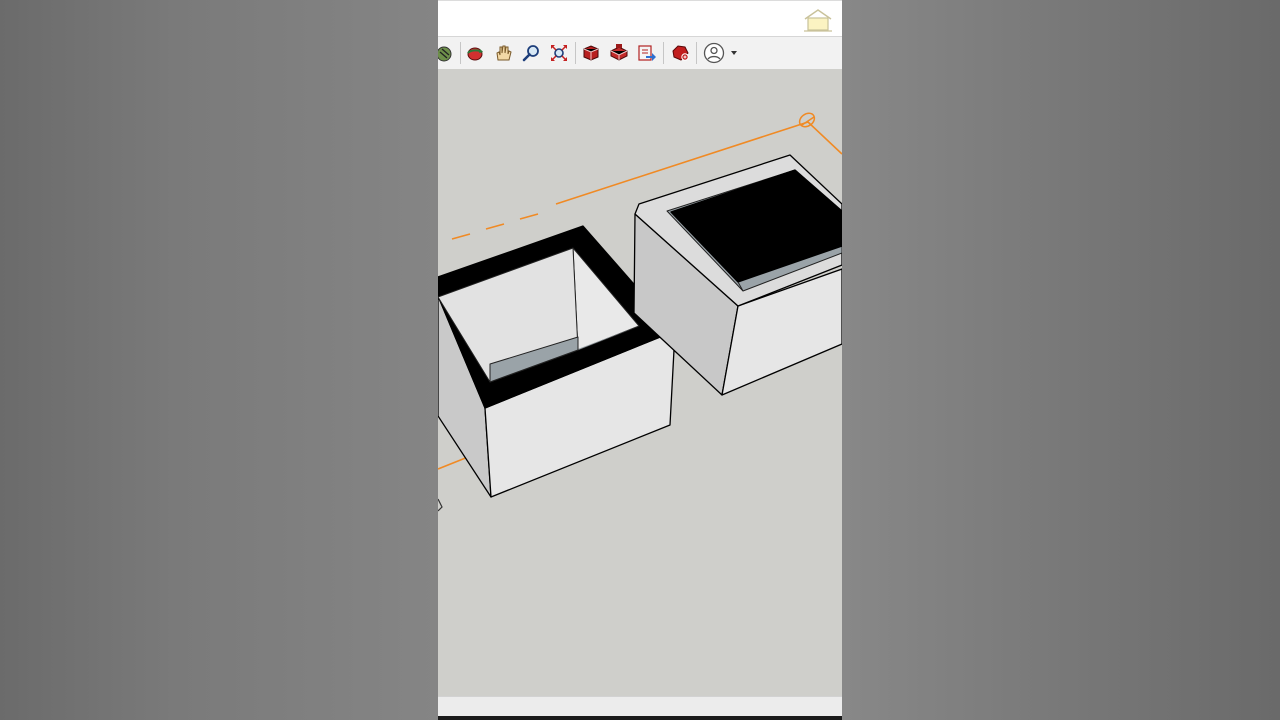 The height and width of the screenshot is (720, 1280). What do you see at coordinates (818, 20) in the screenshot?
I see `home-model-icon` at bounding box center [818, 20].